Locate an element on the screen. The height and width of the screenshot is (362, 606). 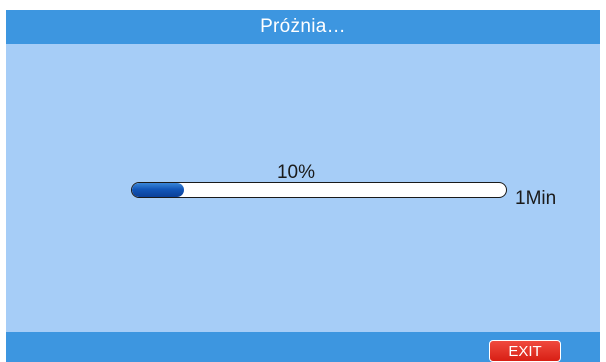
bottom-bar: EXIT is located at coordinates (303, 347).